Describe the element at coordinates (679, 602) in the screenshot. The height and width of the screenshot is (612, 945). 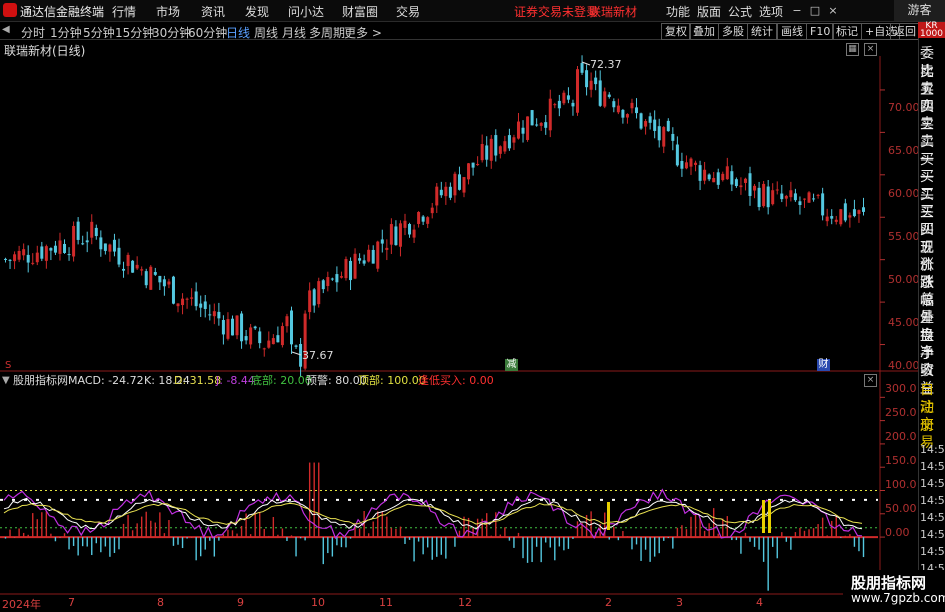
I see `date-label: 3` at that location.